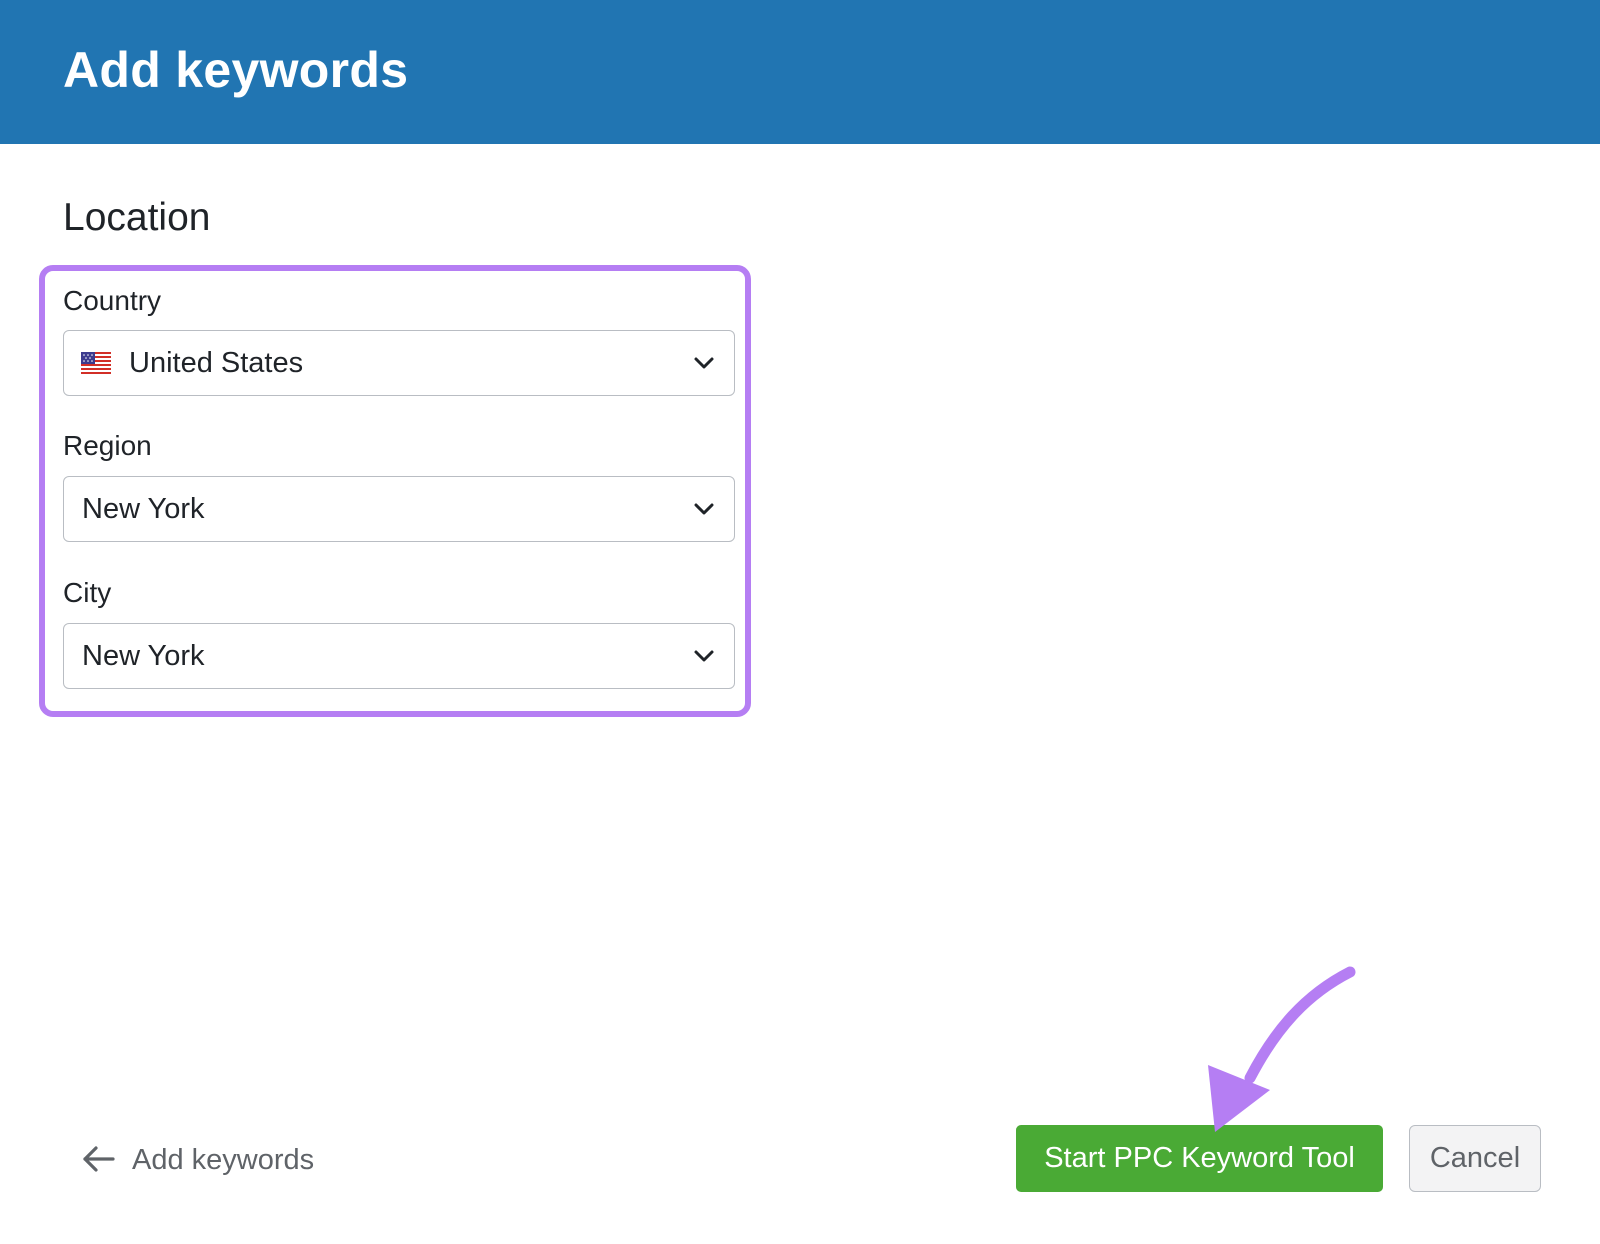  What do you see at coordinates (107, 445) in the screenshot?
I see `region-label: Region` at bounding box center [107, 445].